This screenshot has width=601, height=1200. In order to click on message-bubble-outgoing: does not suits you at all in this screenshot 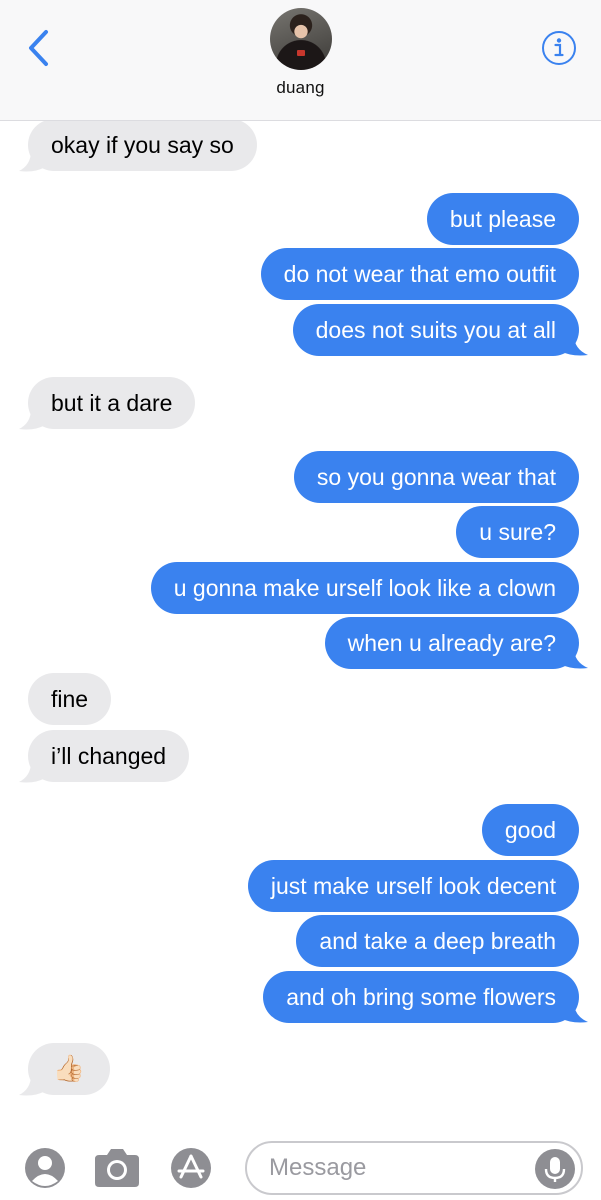, I will do `click(435, 330)`.